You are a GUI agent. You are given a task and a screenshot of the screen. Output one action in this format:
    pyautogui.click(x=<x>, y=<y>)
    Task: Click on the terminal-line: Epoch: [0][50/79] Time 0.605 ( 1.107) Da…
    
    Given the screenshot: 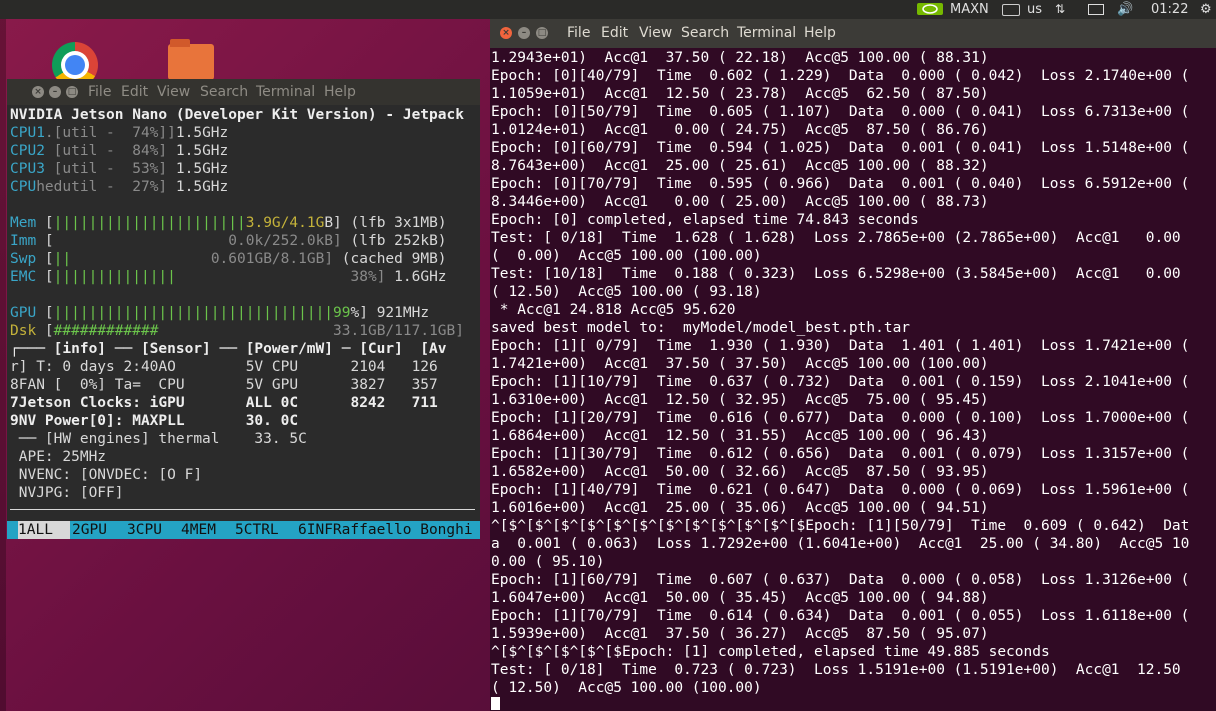 What is the action you would take?
    pyautogui.click(x=840, y=112)
    